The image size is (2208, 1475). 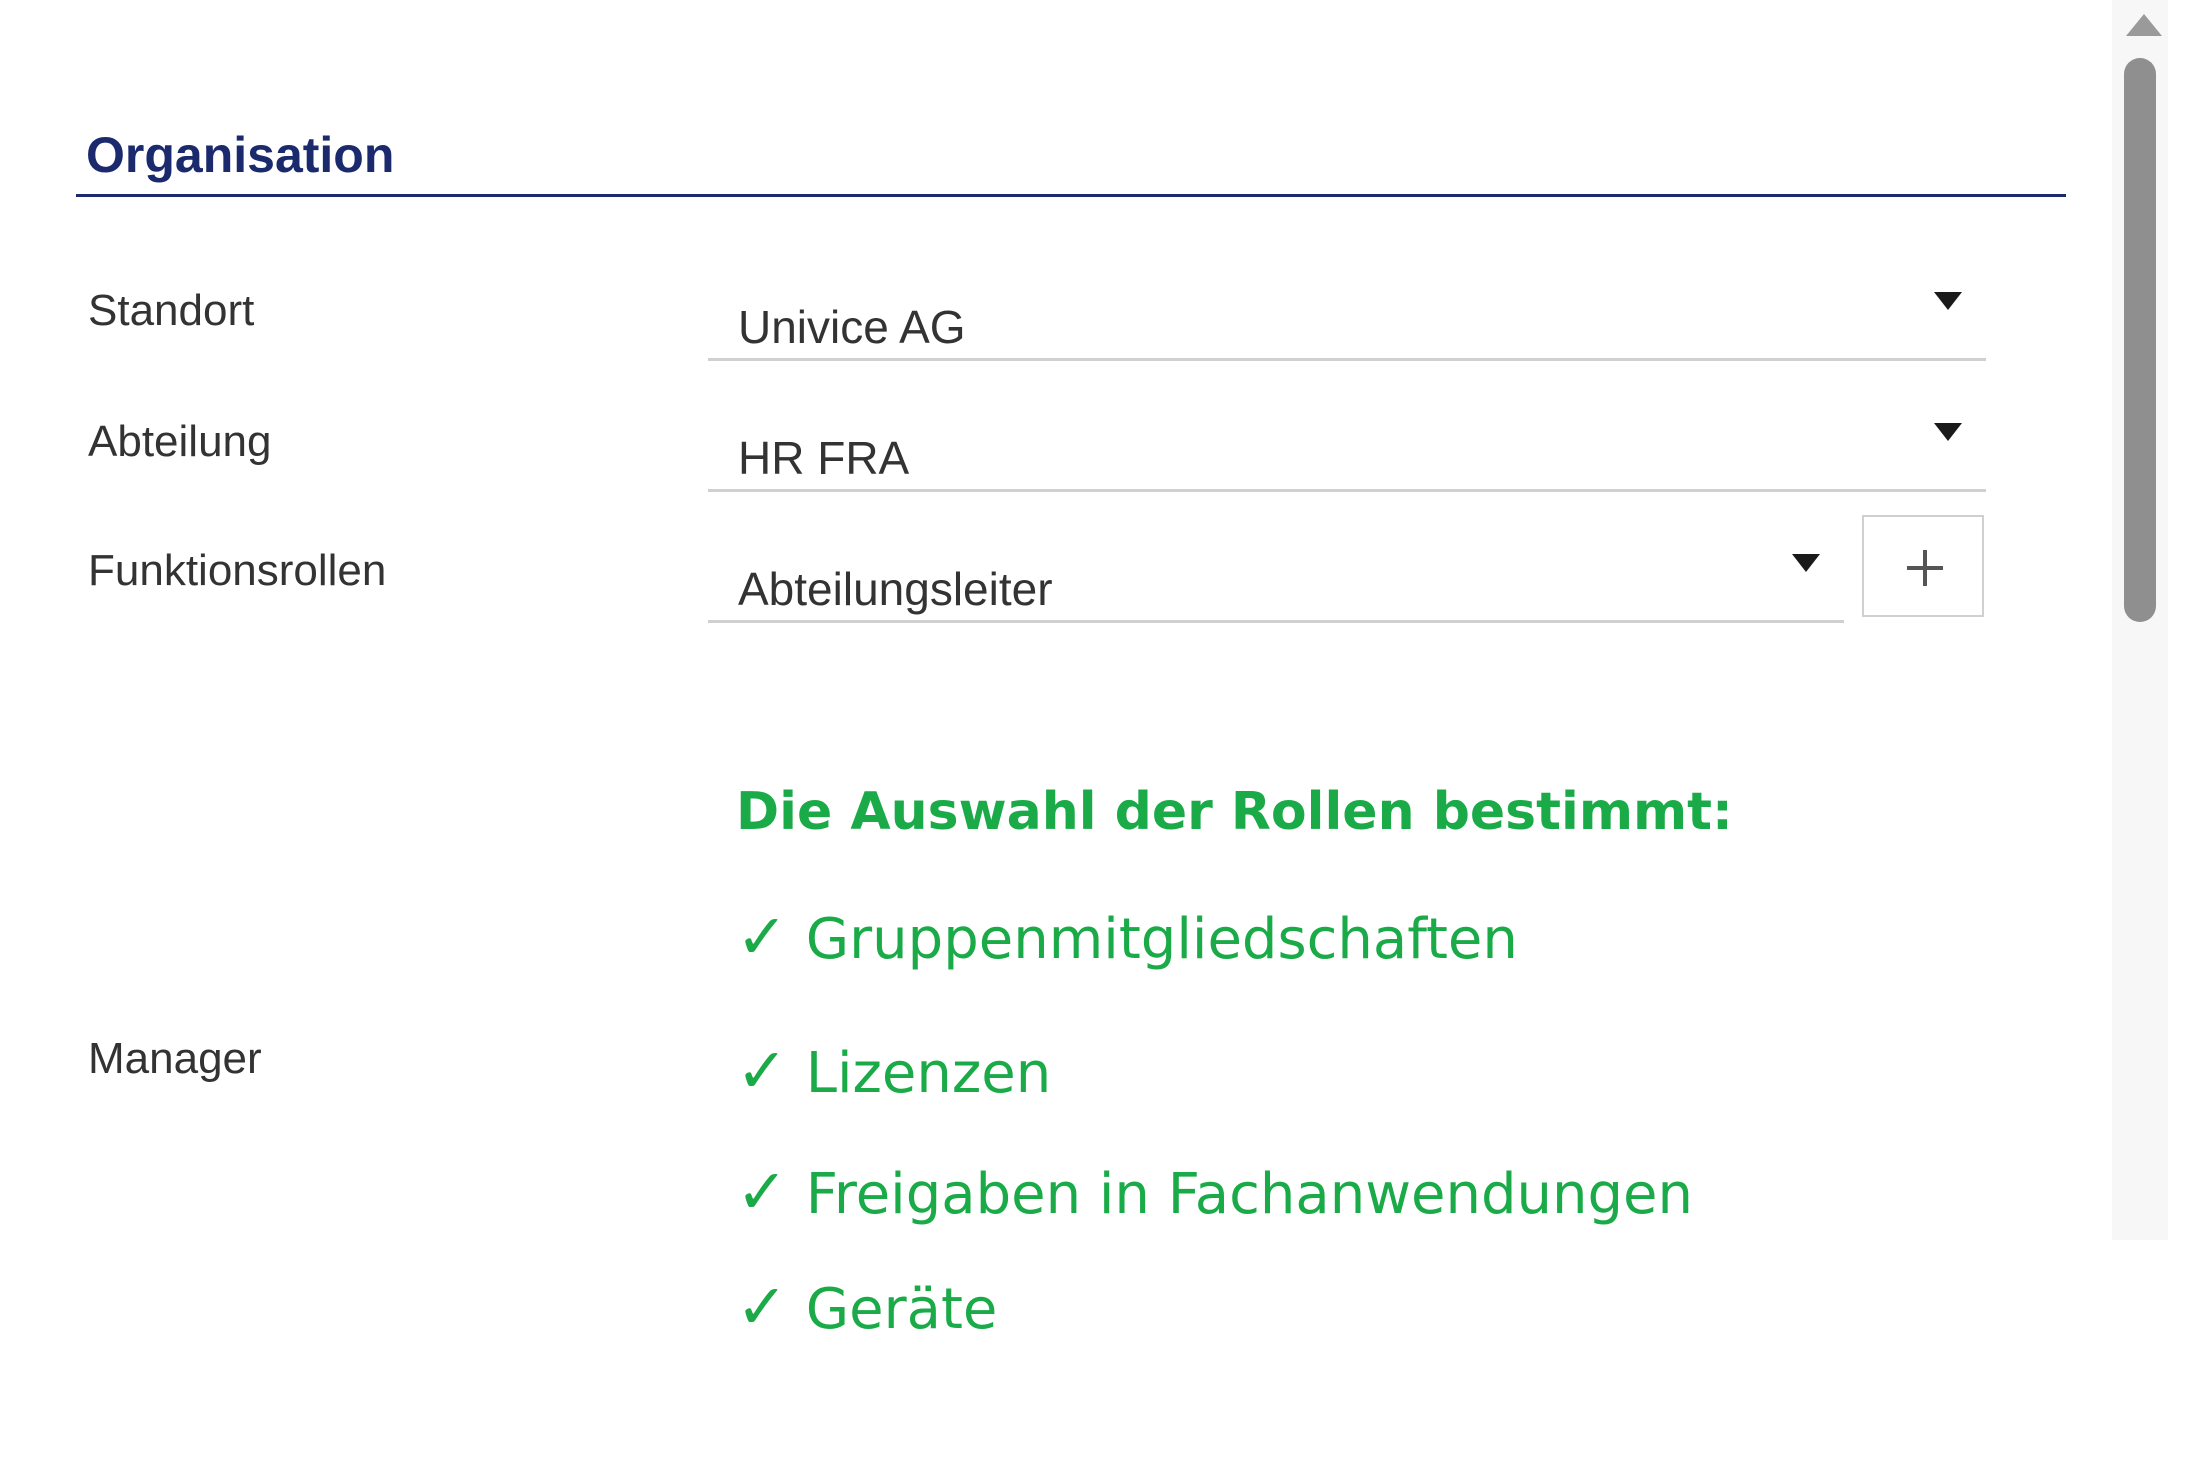 What do you see at coordinates (2144, 25) in the screenshot?
I see `arrow-up-icon` at bounding box center [2144, 25].